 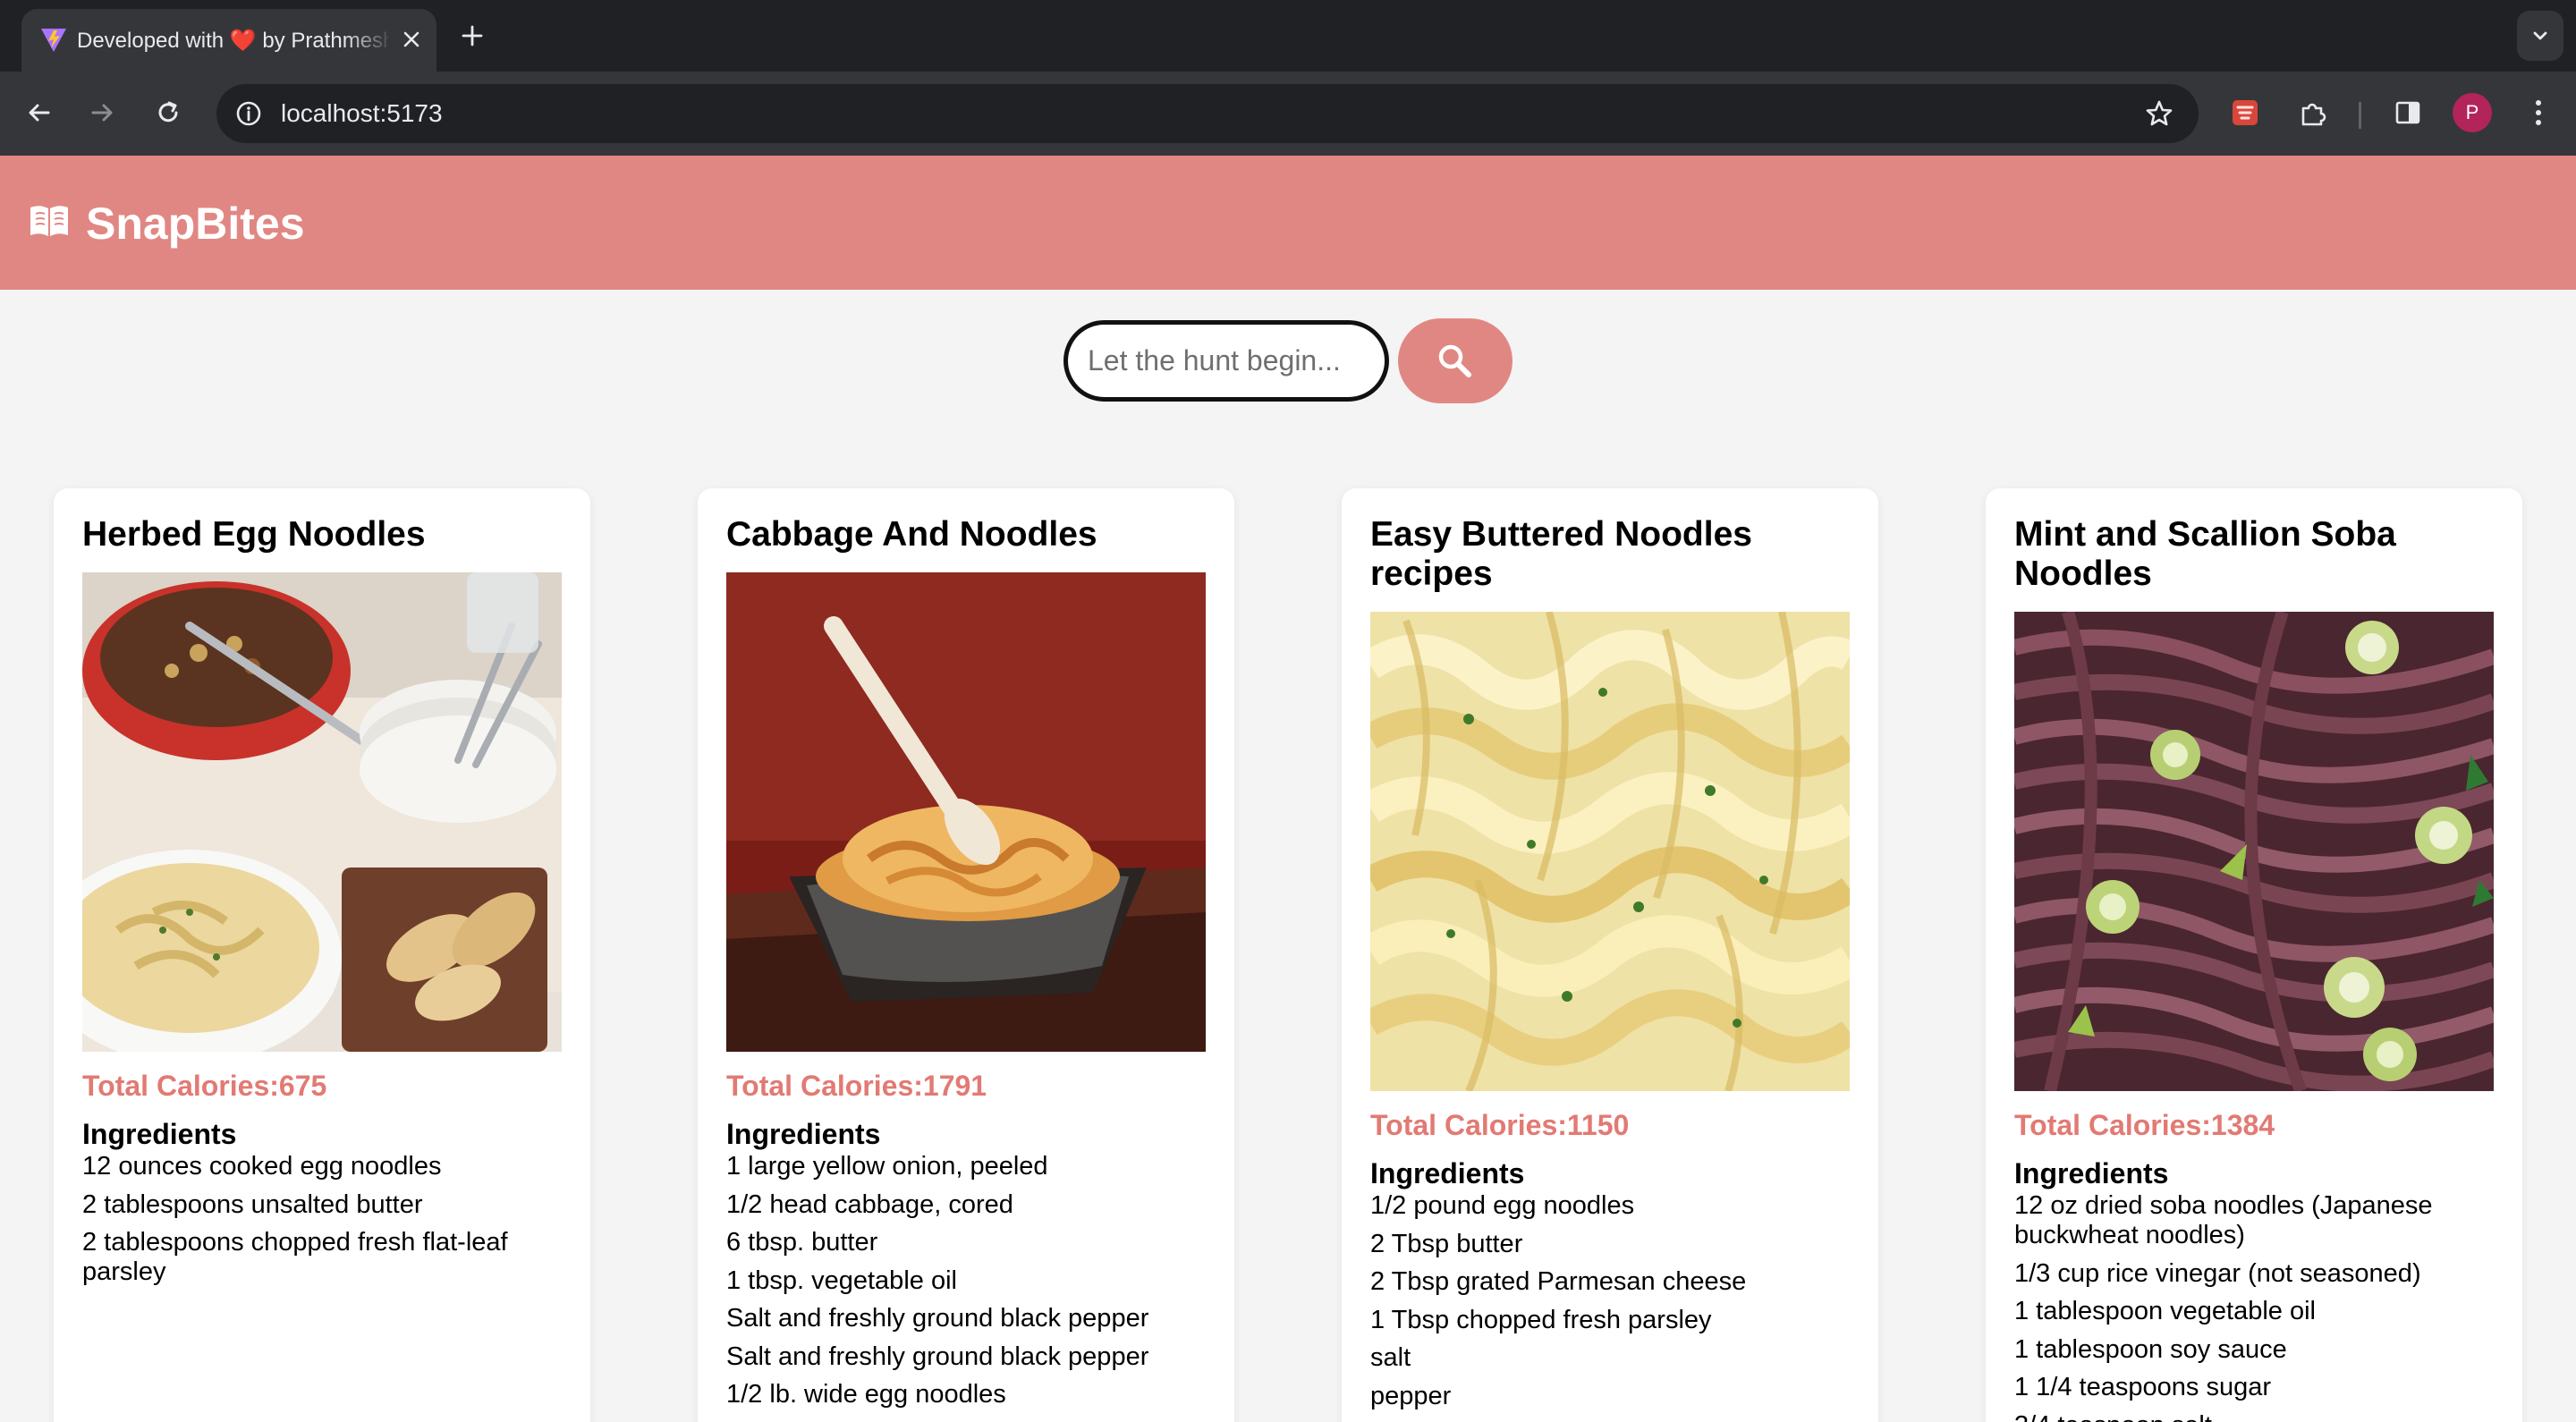 I want to click on total-calories: Total Calories:1150, so click(x=1500, y=1125).